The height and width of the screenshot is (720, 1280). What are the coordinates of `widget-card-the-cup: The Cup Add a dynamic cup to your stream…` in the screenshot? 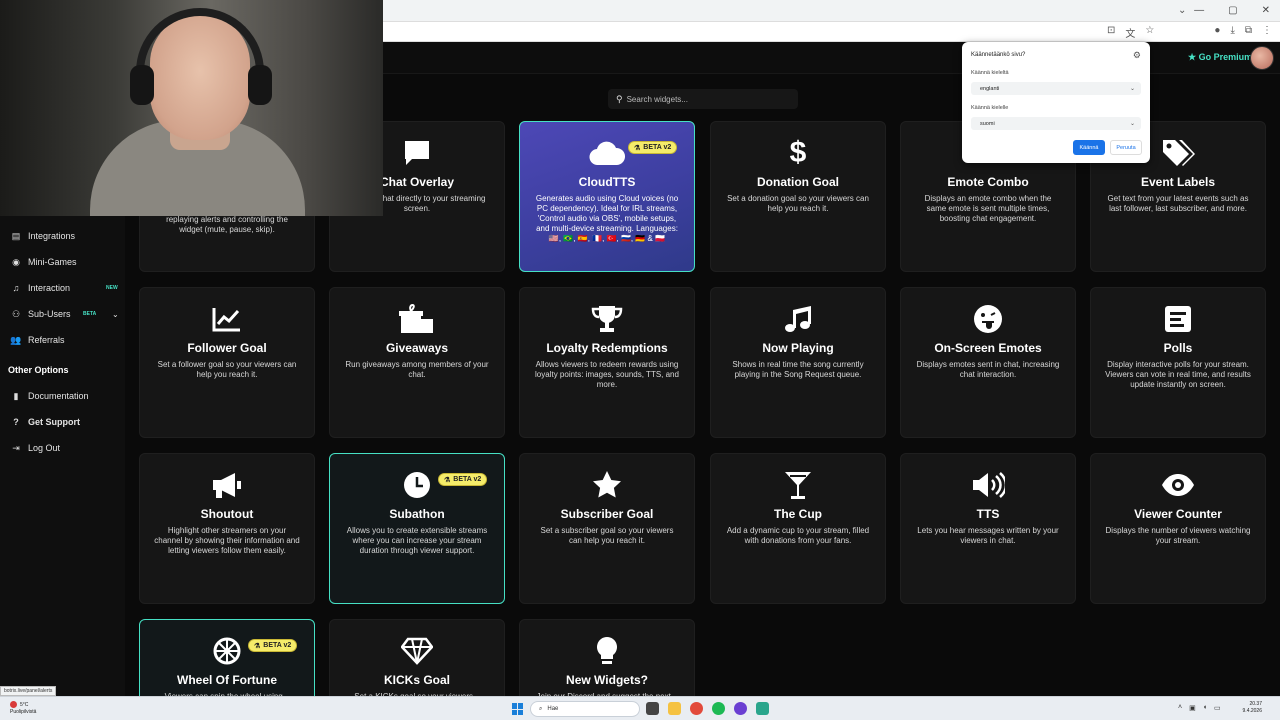 It's located at (798, 528).